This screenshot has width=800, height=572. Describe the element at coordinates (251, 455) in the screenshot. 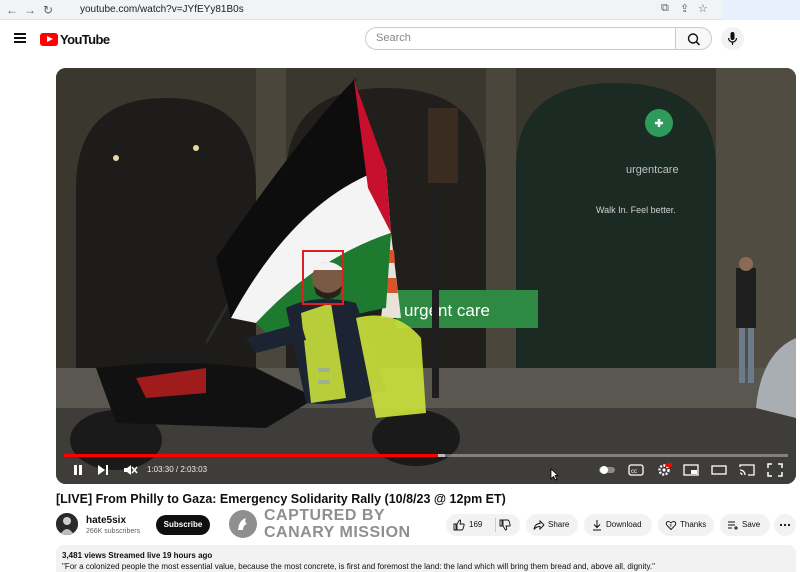

I see `played-bar` at that location.